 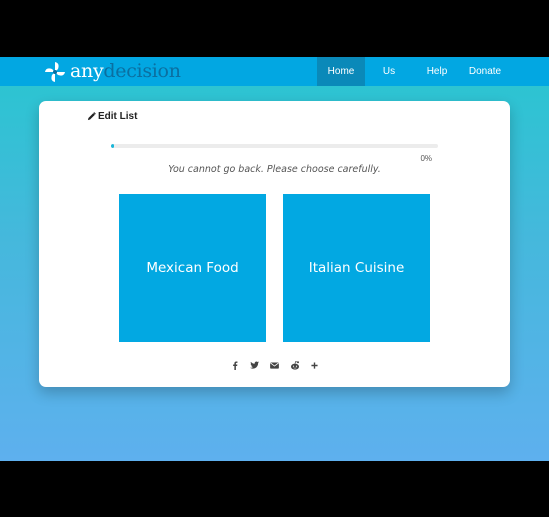 I want to click on share-bar, so click(x=274, y=365).